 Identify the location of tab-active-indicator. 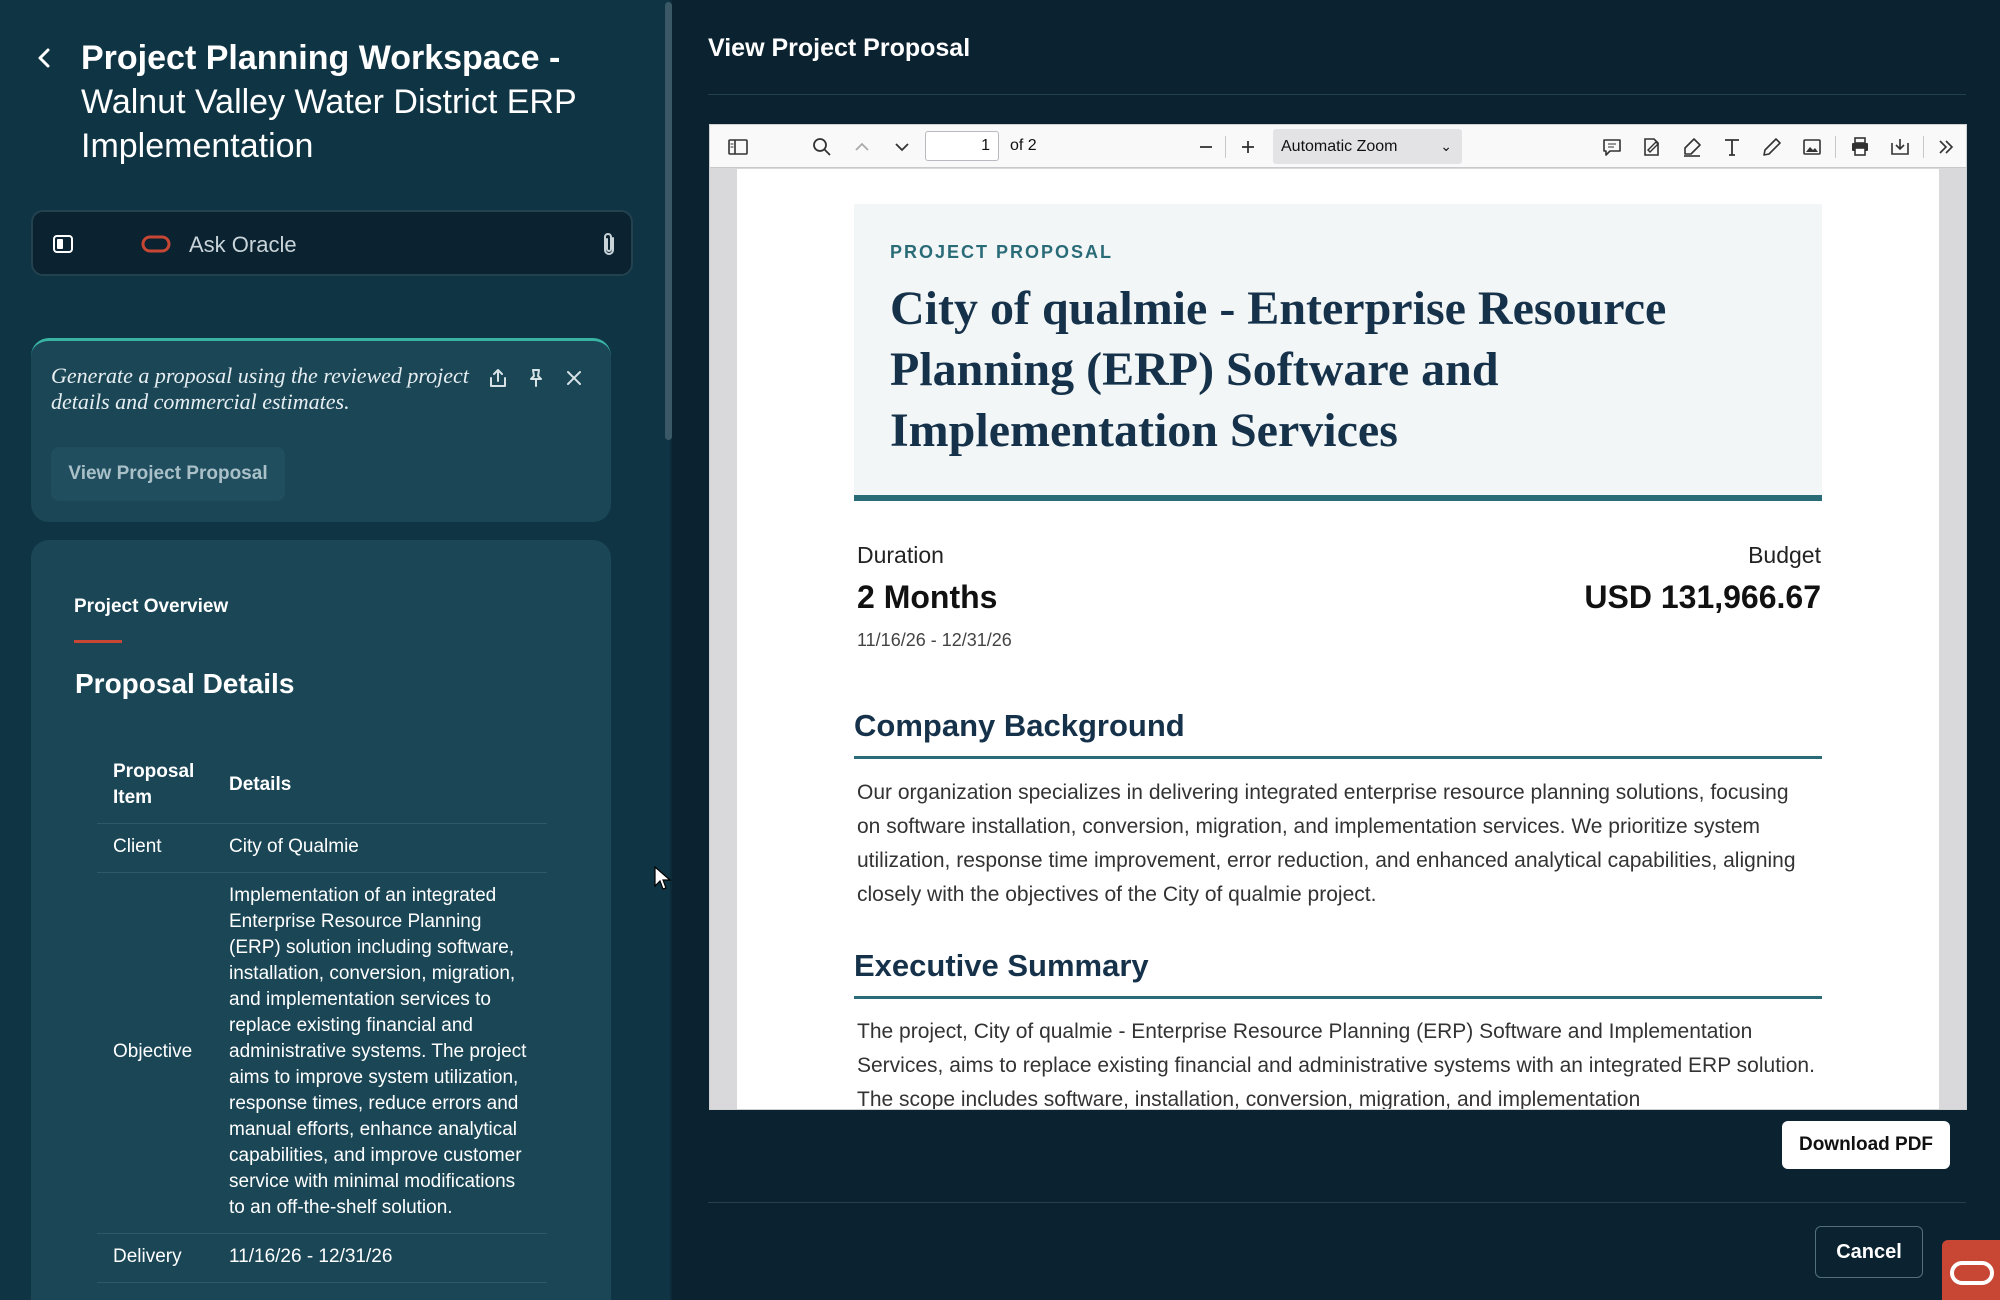
(98, 641).